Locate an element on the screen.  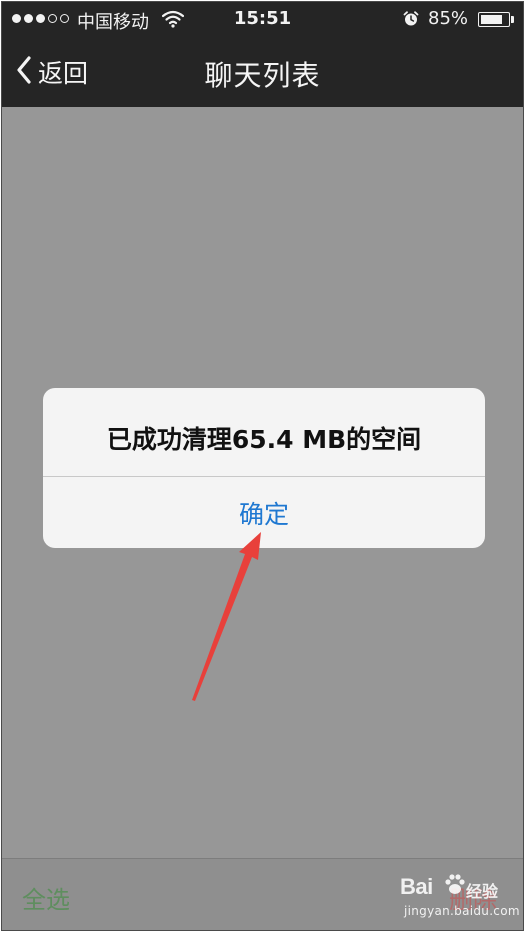
battery-icon is located at coordinates (494, 19).